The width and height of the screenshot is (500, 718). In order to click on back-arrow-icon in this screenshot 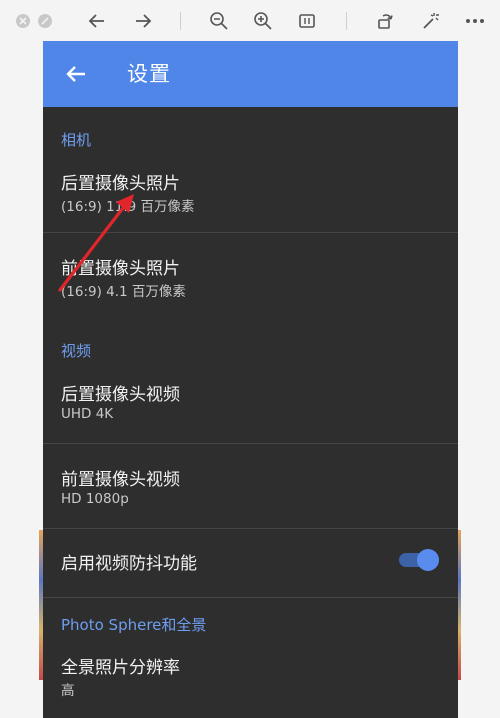, I will do `click(97, 21)`.